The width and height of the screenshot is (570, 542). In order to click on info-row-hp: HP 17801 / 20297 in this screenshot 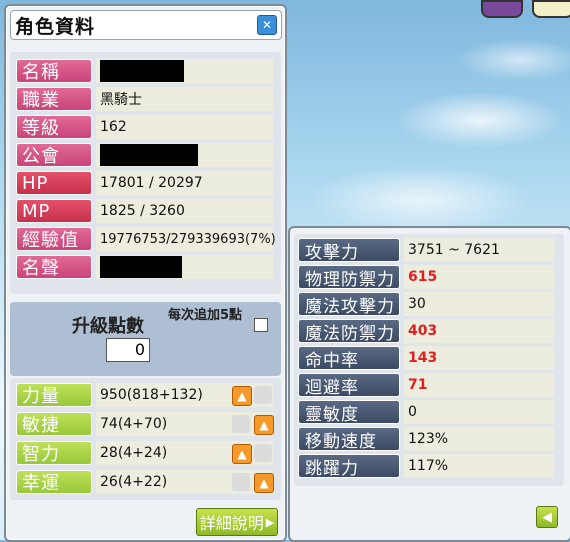, I will do `click(144, 183)`.